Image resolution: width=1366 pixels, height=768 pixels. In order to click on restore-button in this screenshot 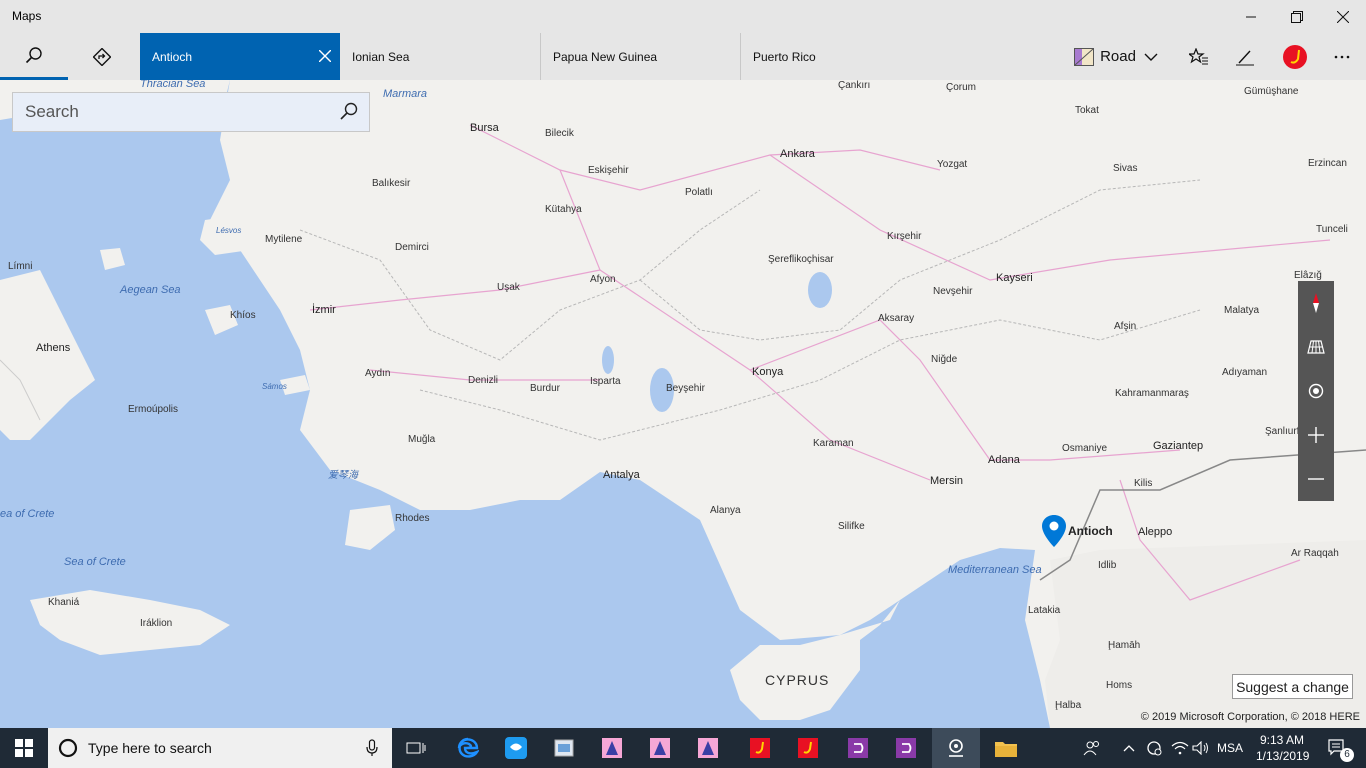, I will do `click(1297, 16)`.